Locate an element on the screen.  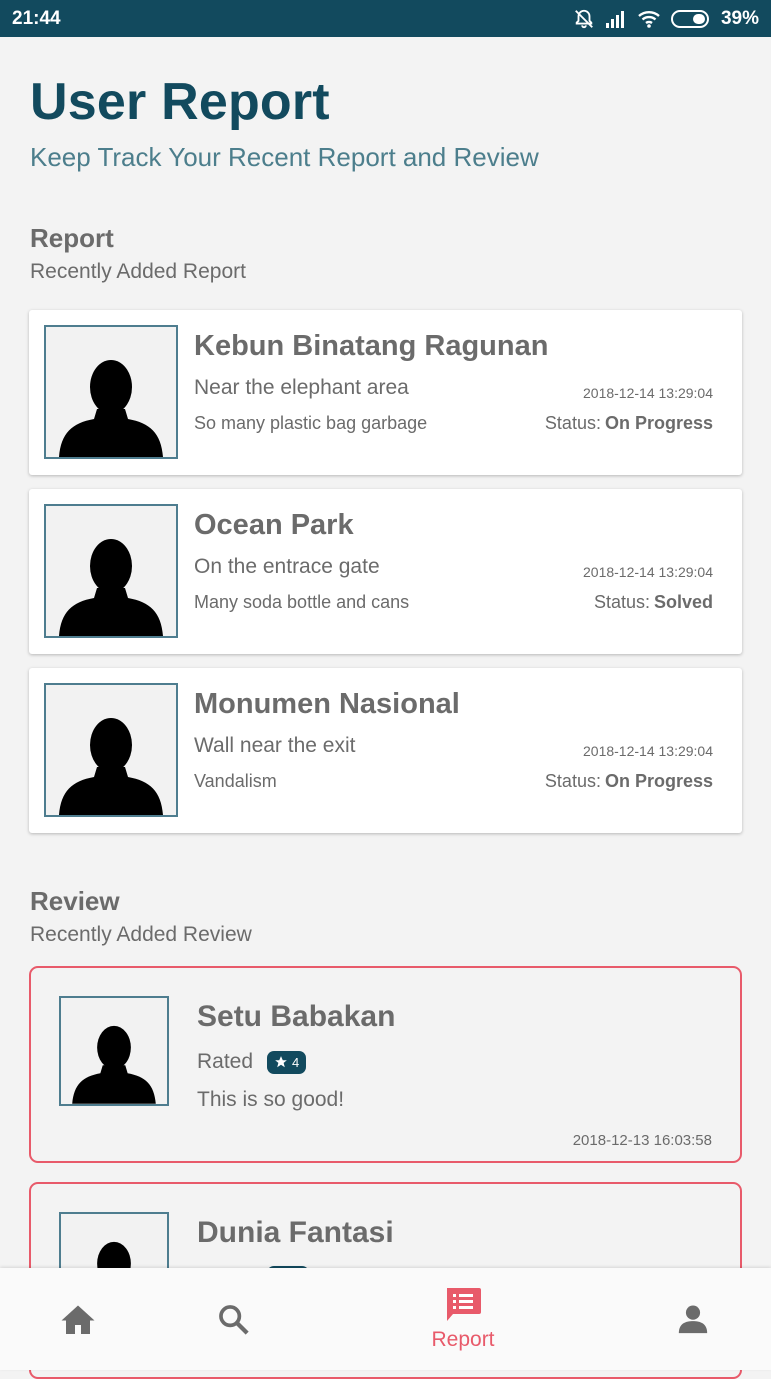
page-title: User Report is located at coordinates (180, 102).